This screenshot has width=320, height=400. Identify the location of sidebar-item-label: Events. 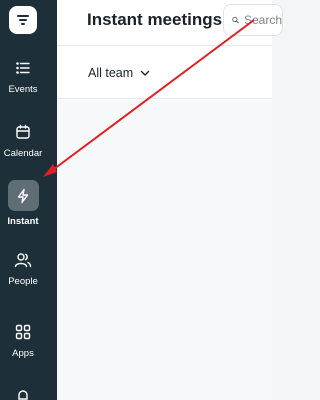
(23, 89).